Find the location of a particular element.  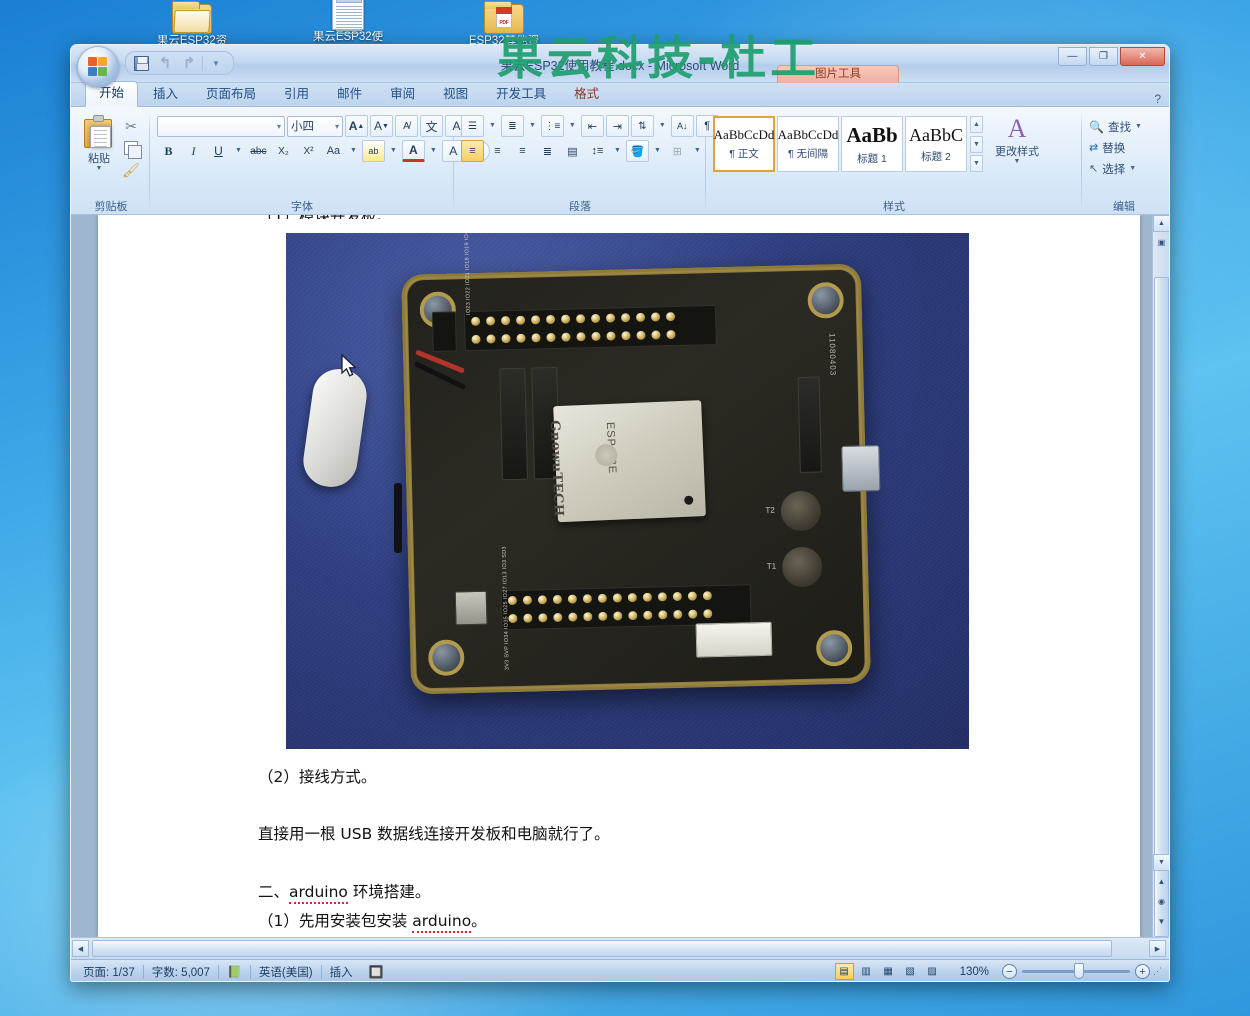

styles-scroll-down-button: ▼ is located at coordinates (976, 144).